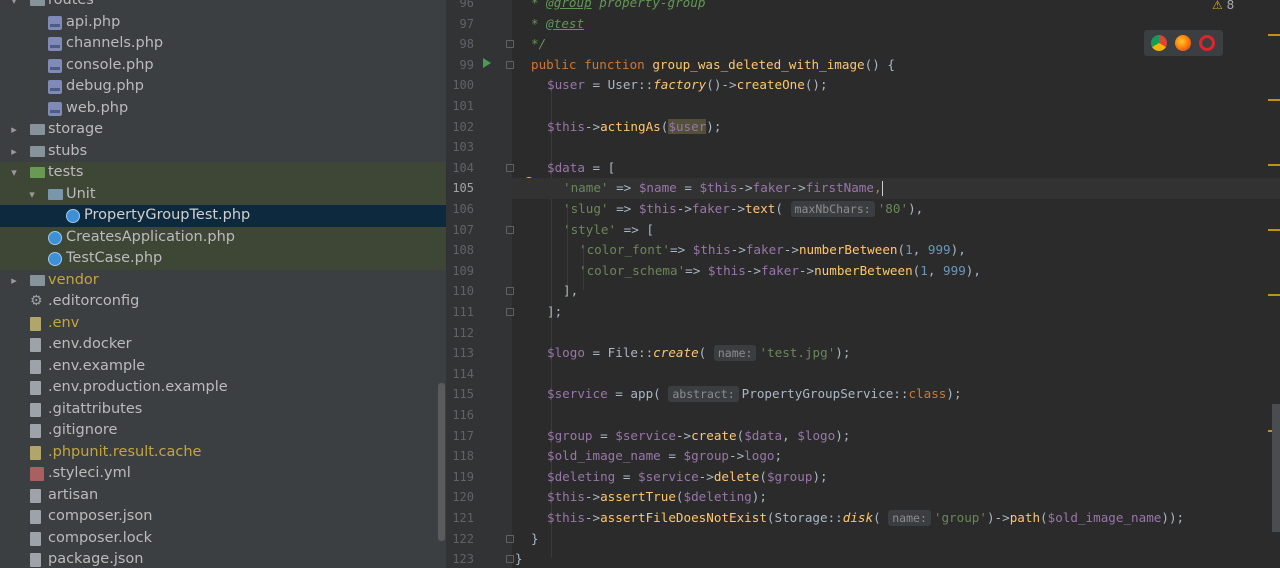  What do you see at coordinates (223, 324) in the screenshot?
I see `tree-item: .env` at bounding box center [223, 324].